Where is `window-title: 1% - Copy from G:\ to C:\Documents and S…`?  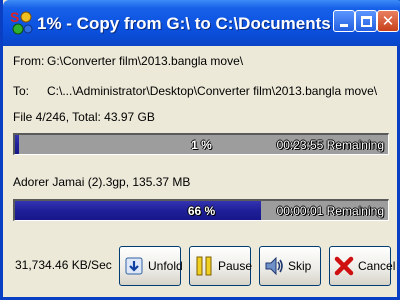
window-title: 1% - Copy from G:\ to C:\Documents and S… is located at coordinates (185, 23).